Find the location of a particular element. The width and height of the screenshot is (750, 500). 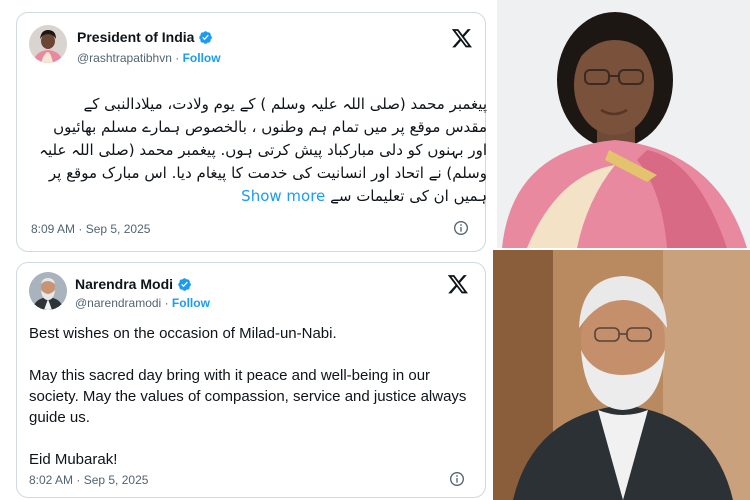

author-row: President of India is located at coordinates (145, 37).